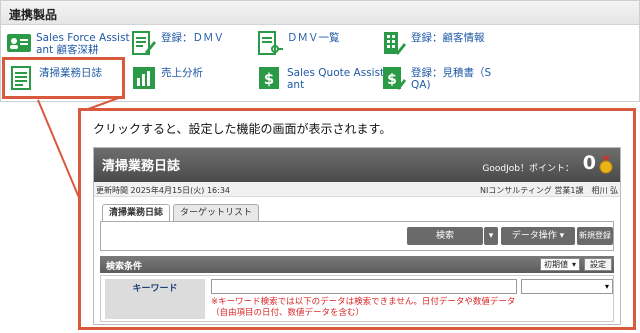 This screenshot has width=640, height=333. I want to click on app-label: 登録：顧客情報, so click(448, 38).